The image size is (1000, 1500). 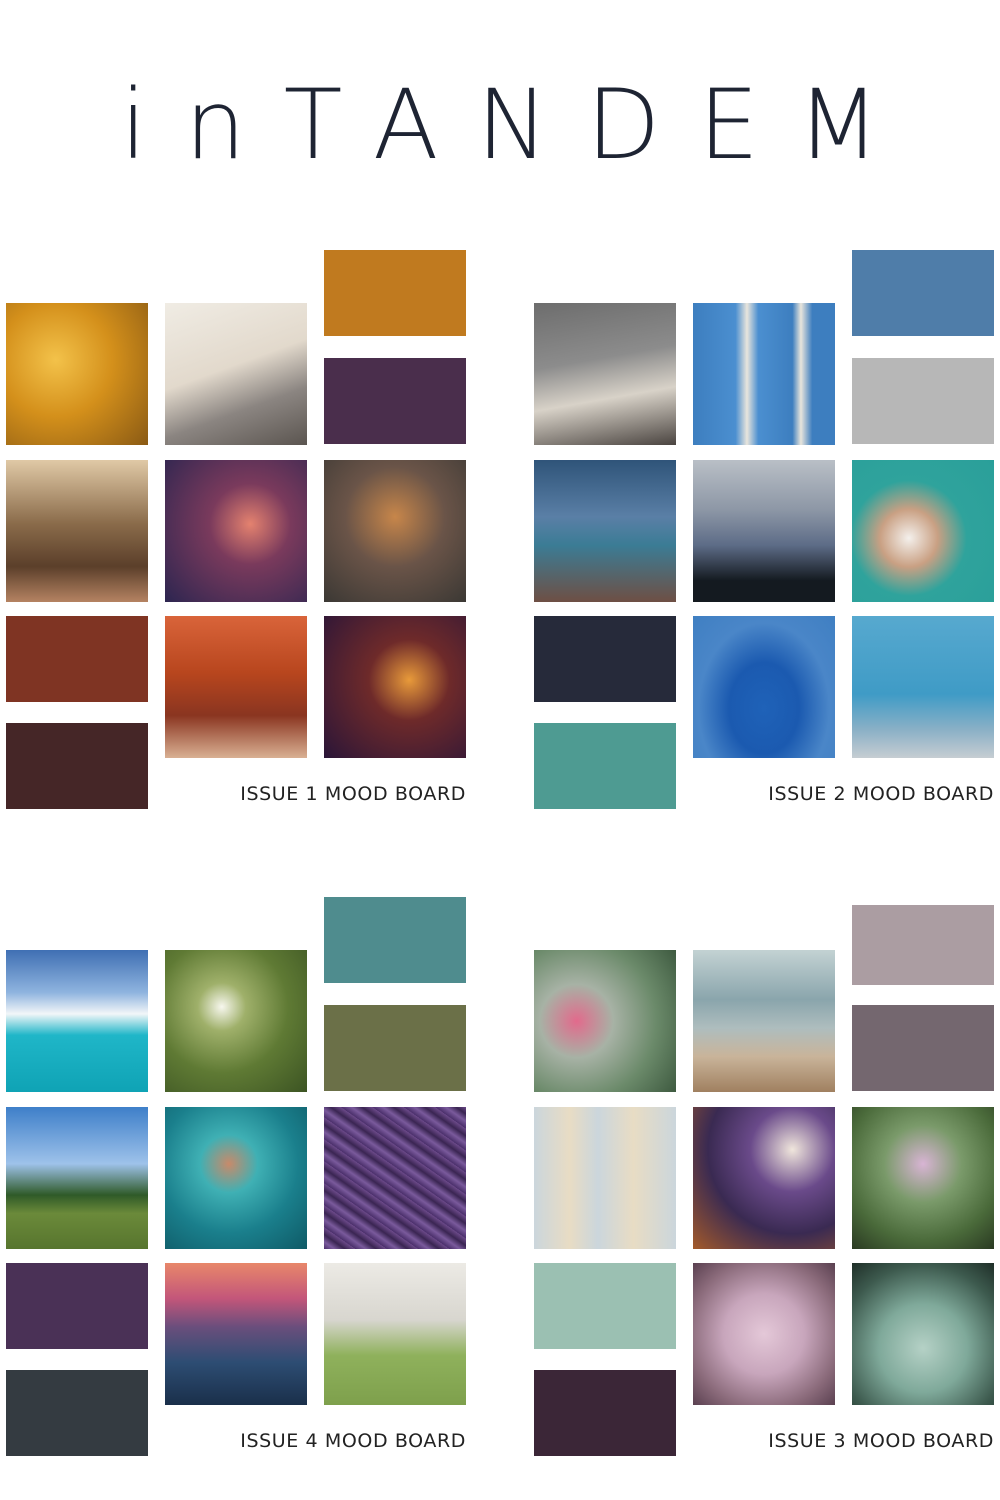 What do you see at coordinates (764, 1178) in the screenshot?
I see `coffee-and-flowers-photo` at bounding box center [764, 1178].